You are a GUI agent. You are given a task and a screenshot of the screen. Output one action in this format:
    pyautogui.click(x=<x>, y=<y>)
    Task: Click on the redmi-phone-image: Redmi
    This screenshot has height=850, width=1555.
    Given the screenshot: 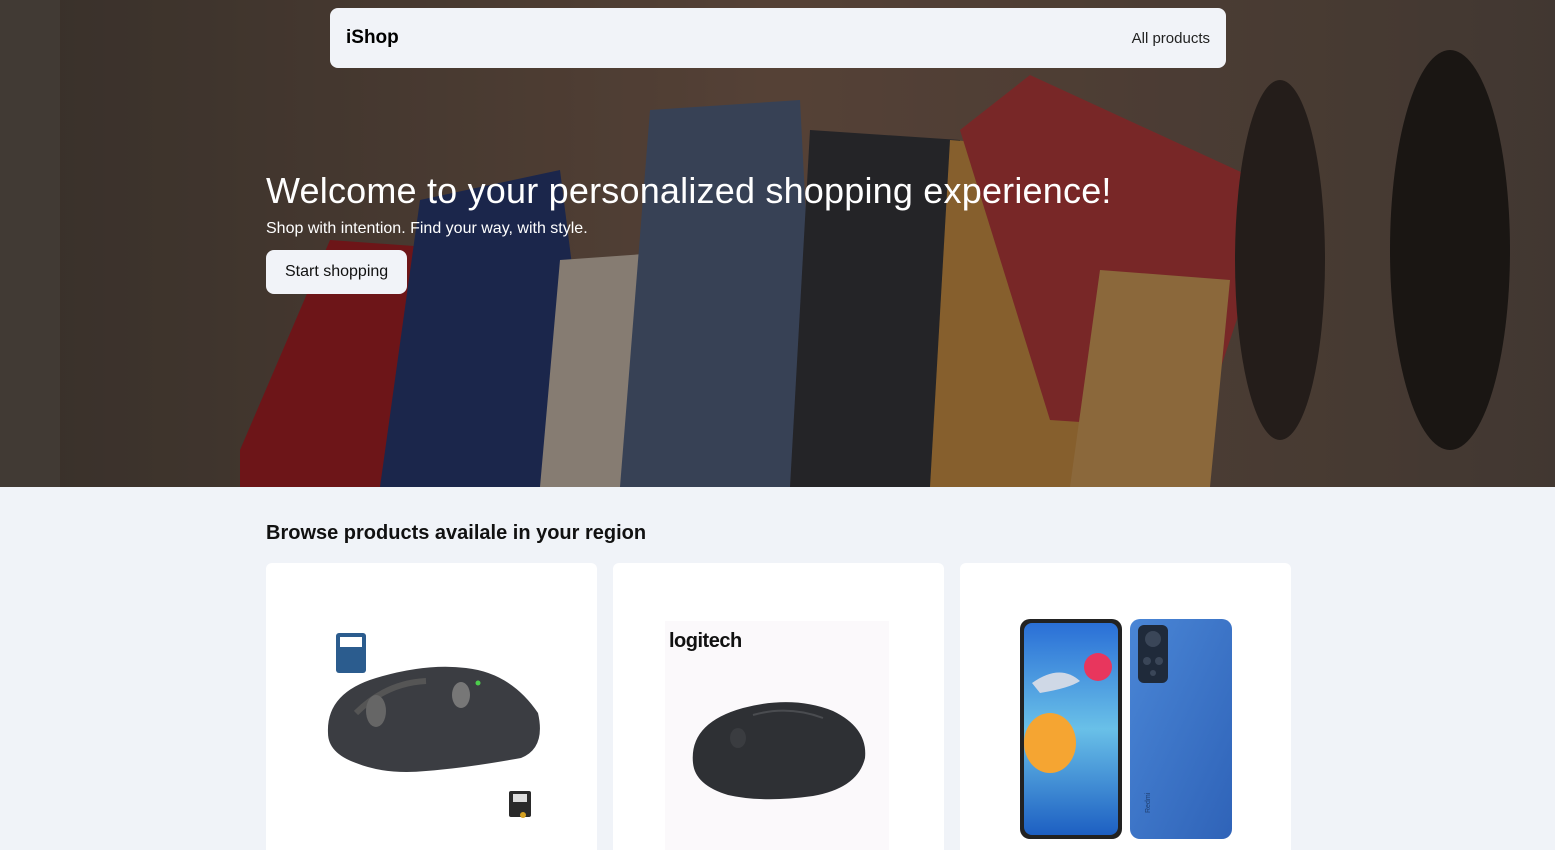 What is the action you would take?
    pyautogui.click(x=1126, y=729)
    